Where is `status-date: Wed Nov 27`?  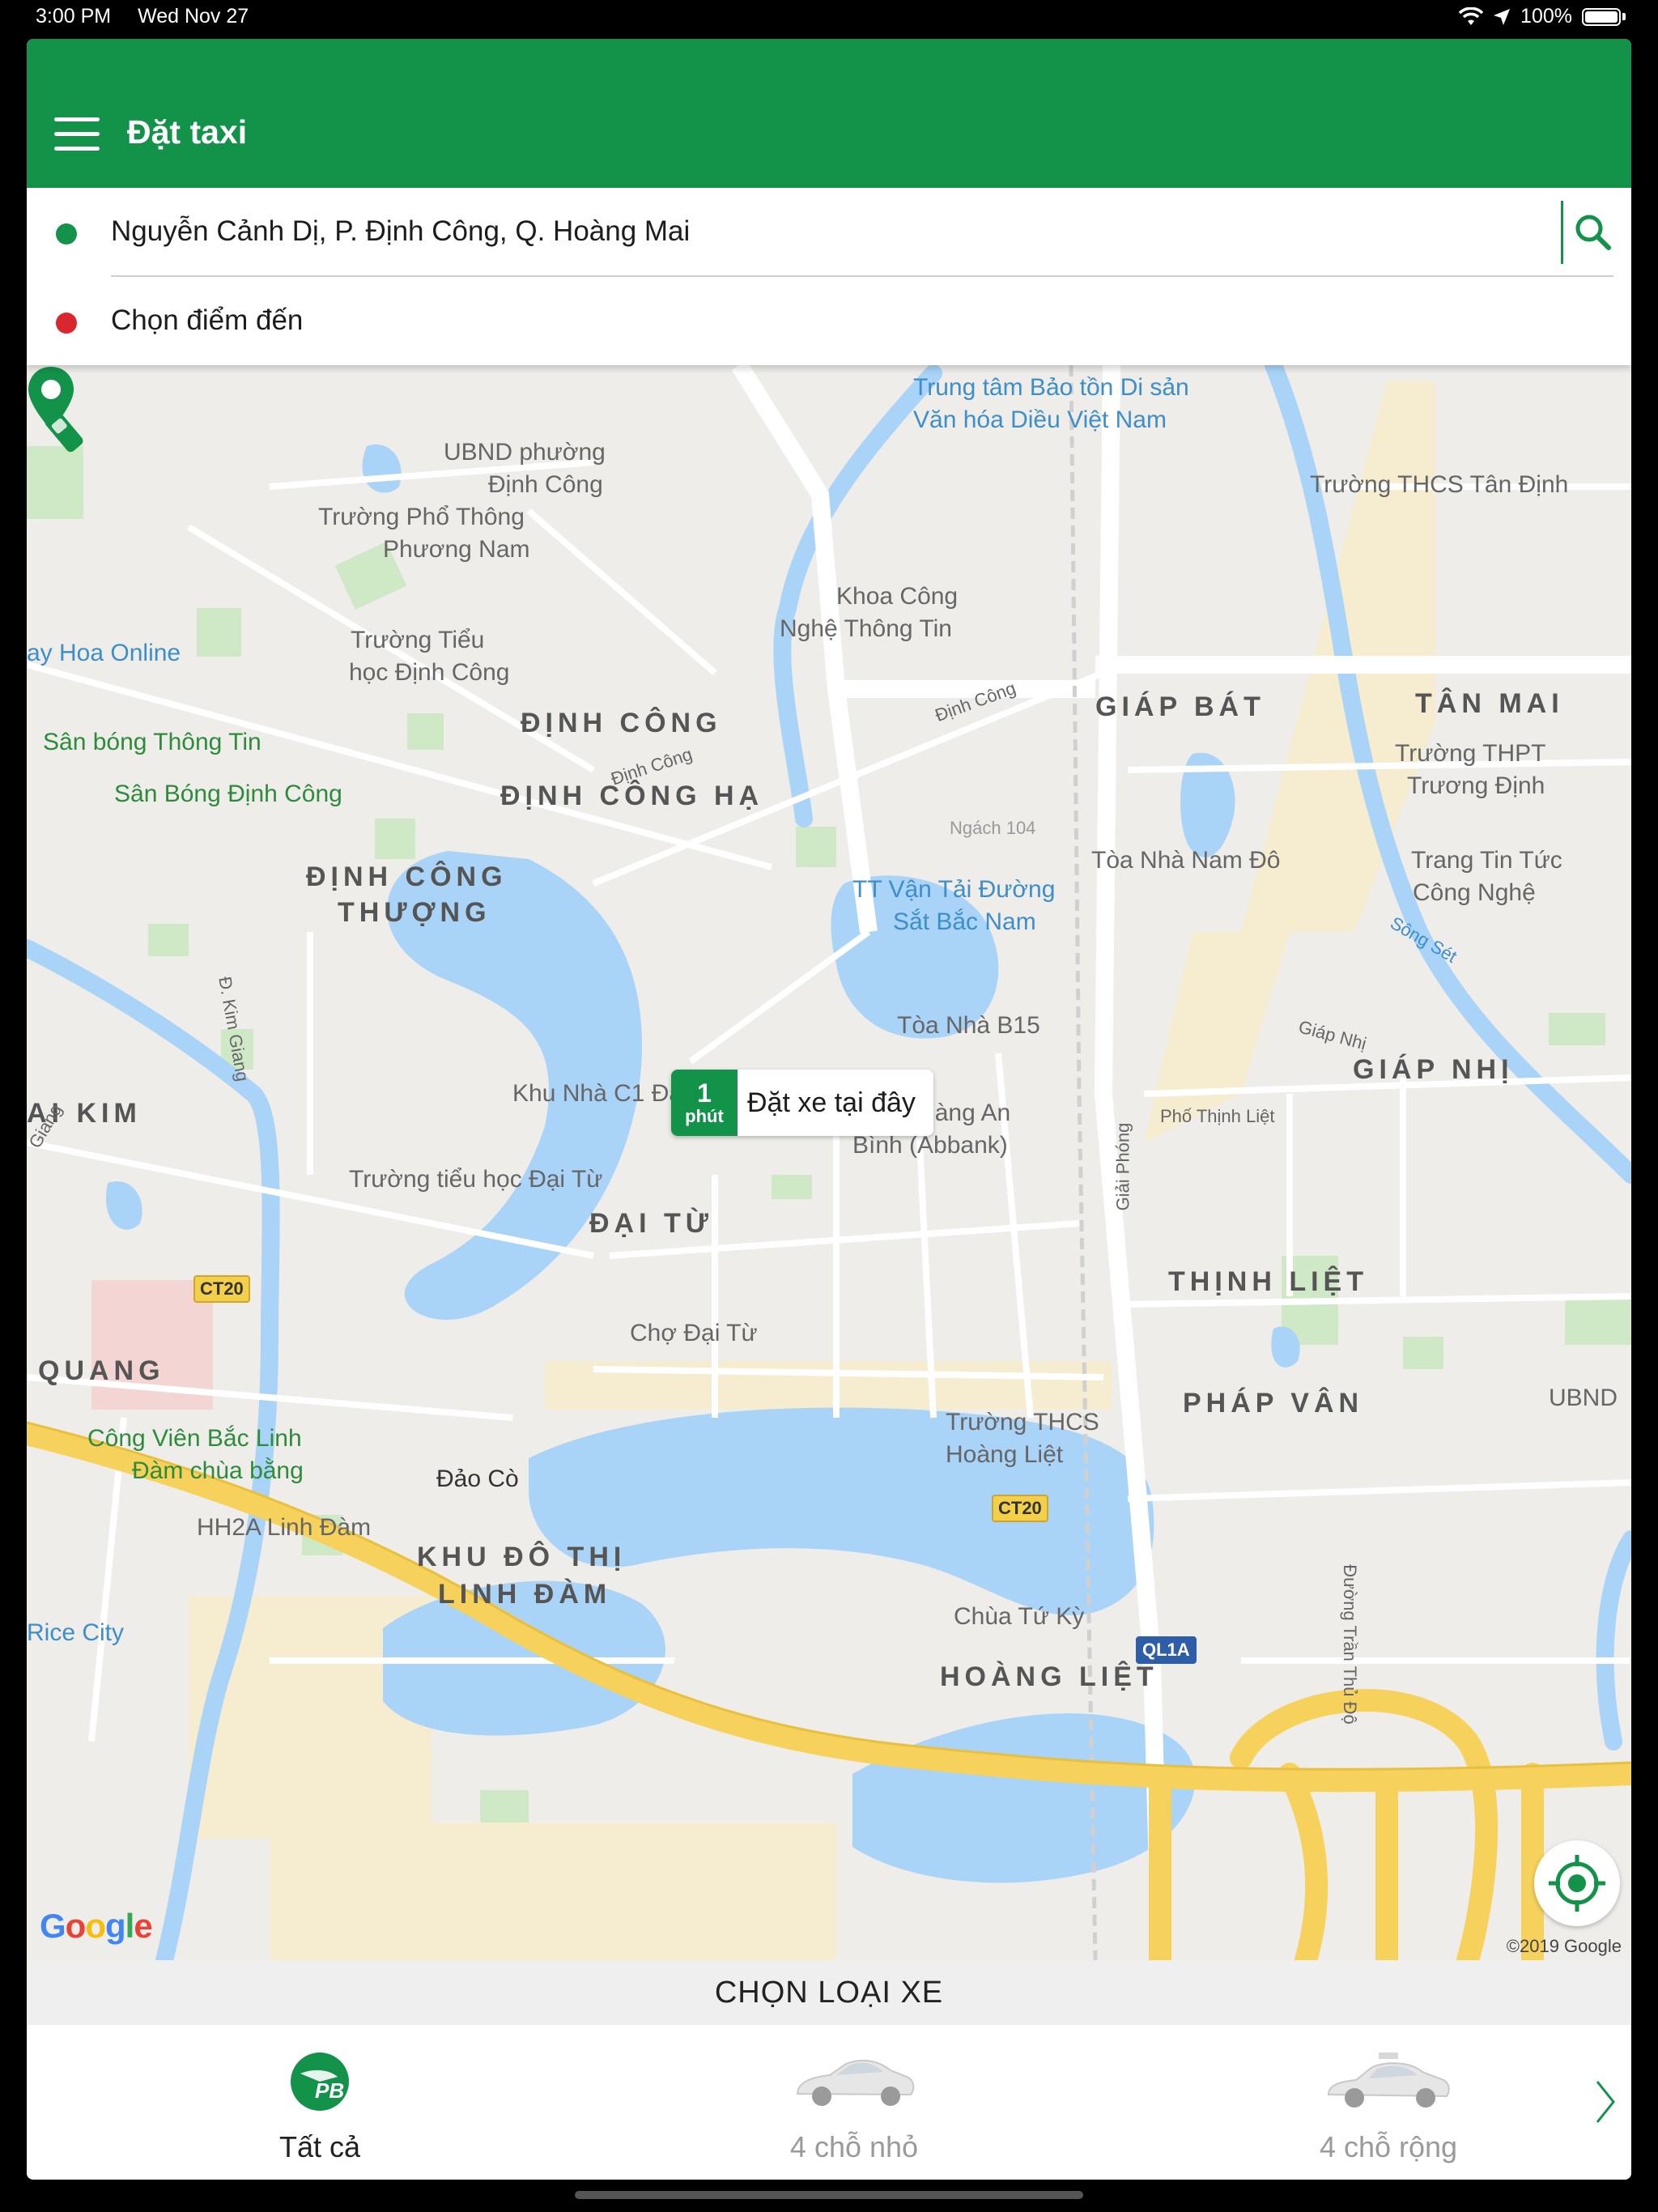 status-date: Wed Nov 27 is located at coordinates (193, 16).